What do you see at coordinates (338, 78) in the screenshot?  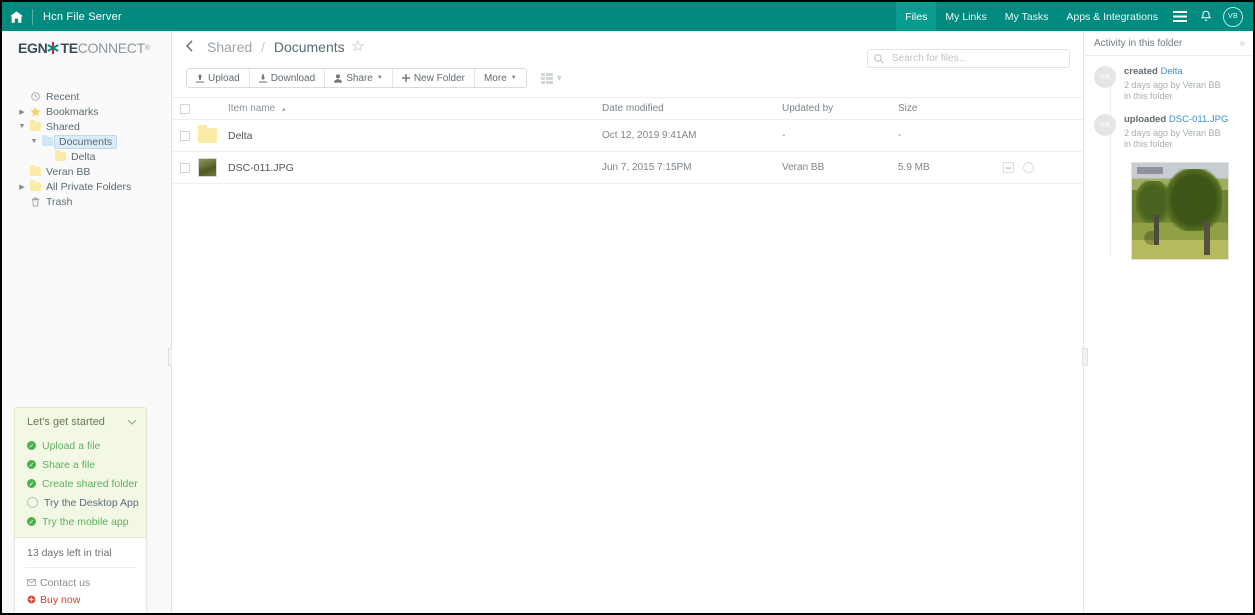 I see `person-icon` at bounding box center [338, 78].